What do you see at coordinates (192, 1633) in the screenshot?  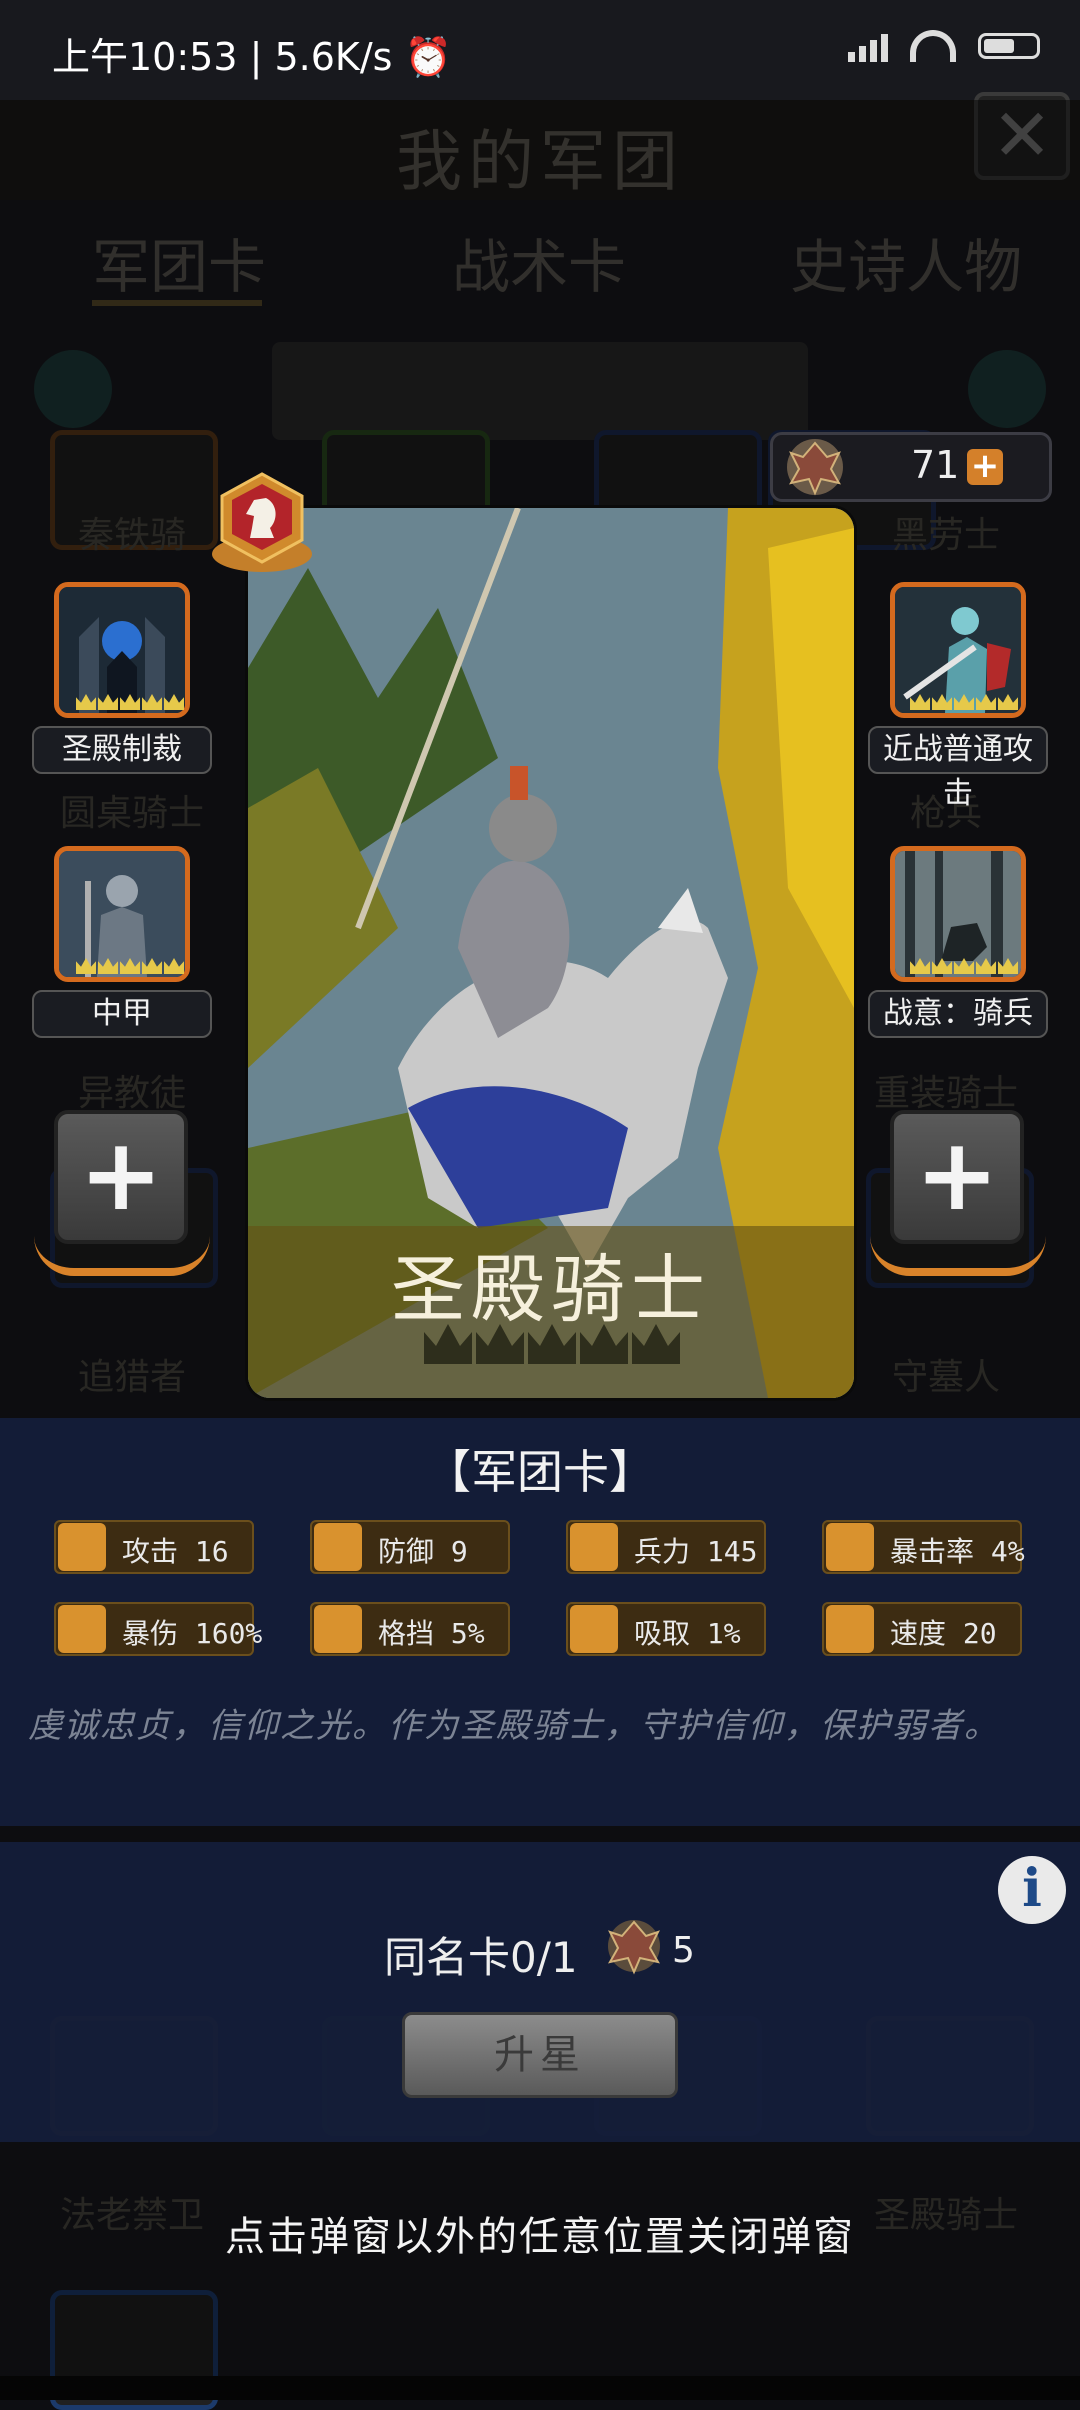 I see `stat-text: 暴伤 160%` at bounding box center [192, 1633].